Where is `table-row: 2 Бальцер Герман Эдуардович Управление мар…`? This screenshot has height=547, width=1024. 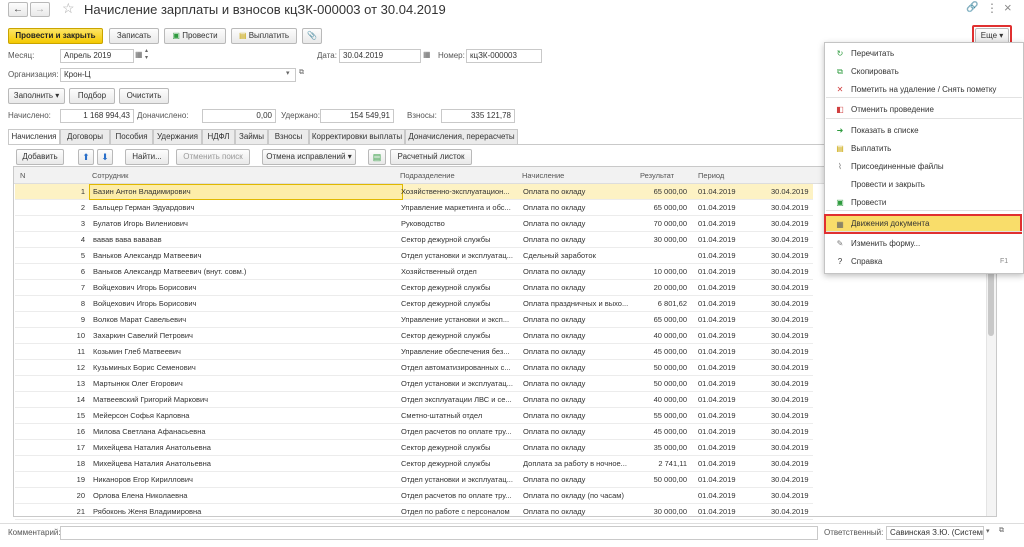 table-row: 2 Бальцер Герман Эдуардович Управление мар… is located at coordinates (414, 208).